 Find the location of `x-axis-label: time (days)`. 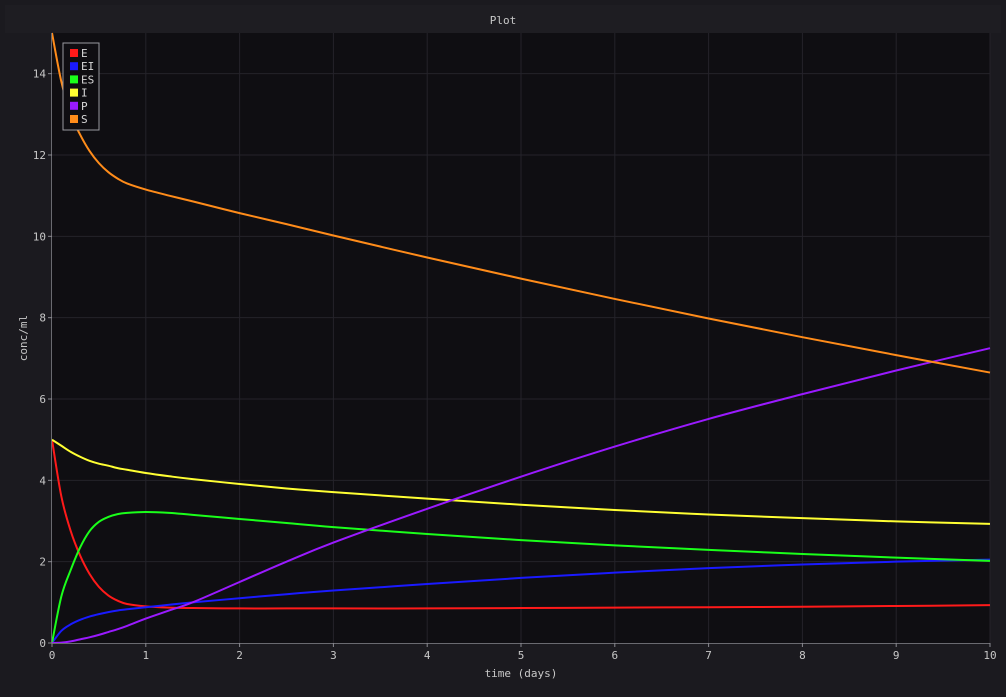

x-axis-label: time (days) is located at coordinates (521, 673).